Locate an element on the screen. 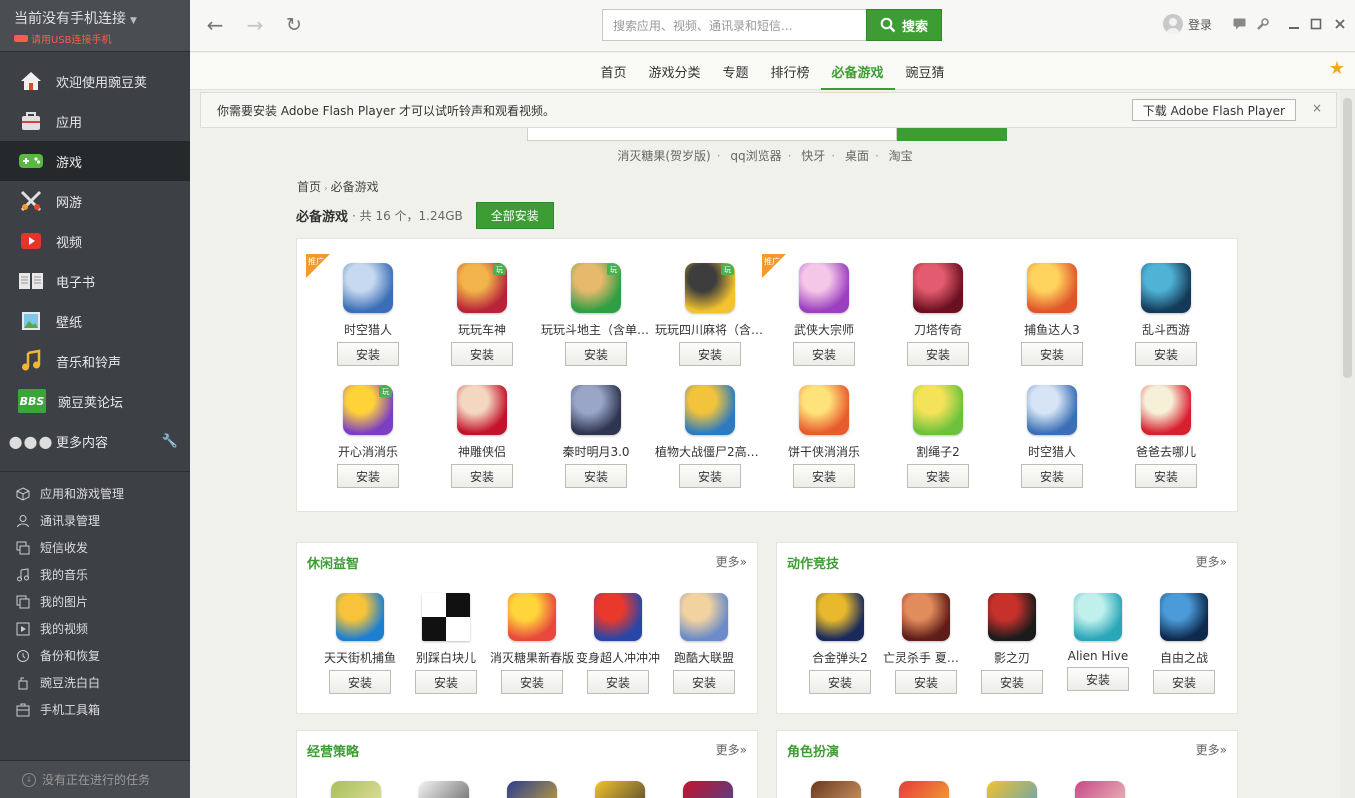 This screenshot has height=798, width=1355. chevron-down-icon: ▼ is located at coordinates (133, 21).